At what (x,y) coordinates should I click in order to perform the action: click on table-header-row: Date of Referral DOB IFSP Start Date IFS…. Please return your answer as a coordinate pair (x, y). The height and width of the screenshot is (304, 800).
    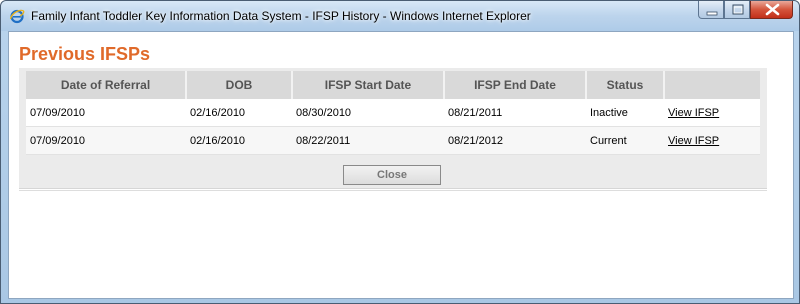
    Looking at the image, I should click on (393, 85).